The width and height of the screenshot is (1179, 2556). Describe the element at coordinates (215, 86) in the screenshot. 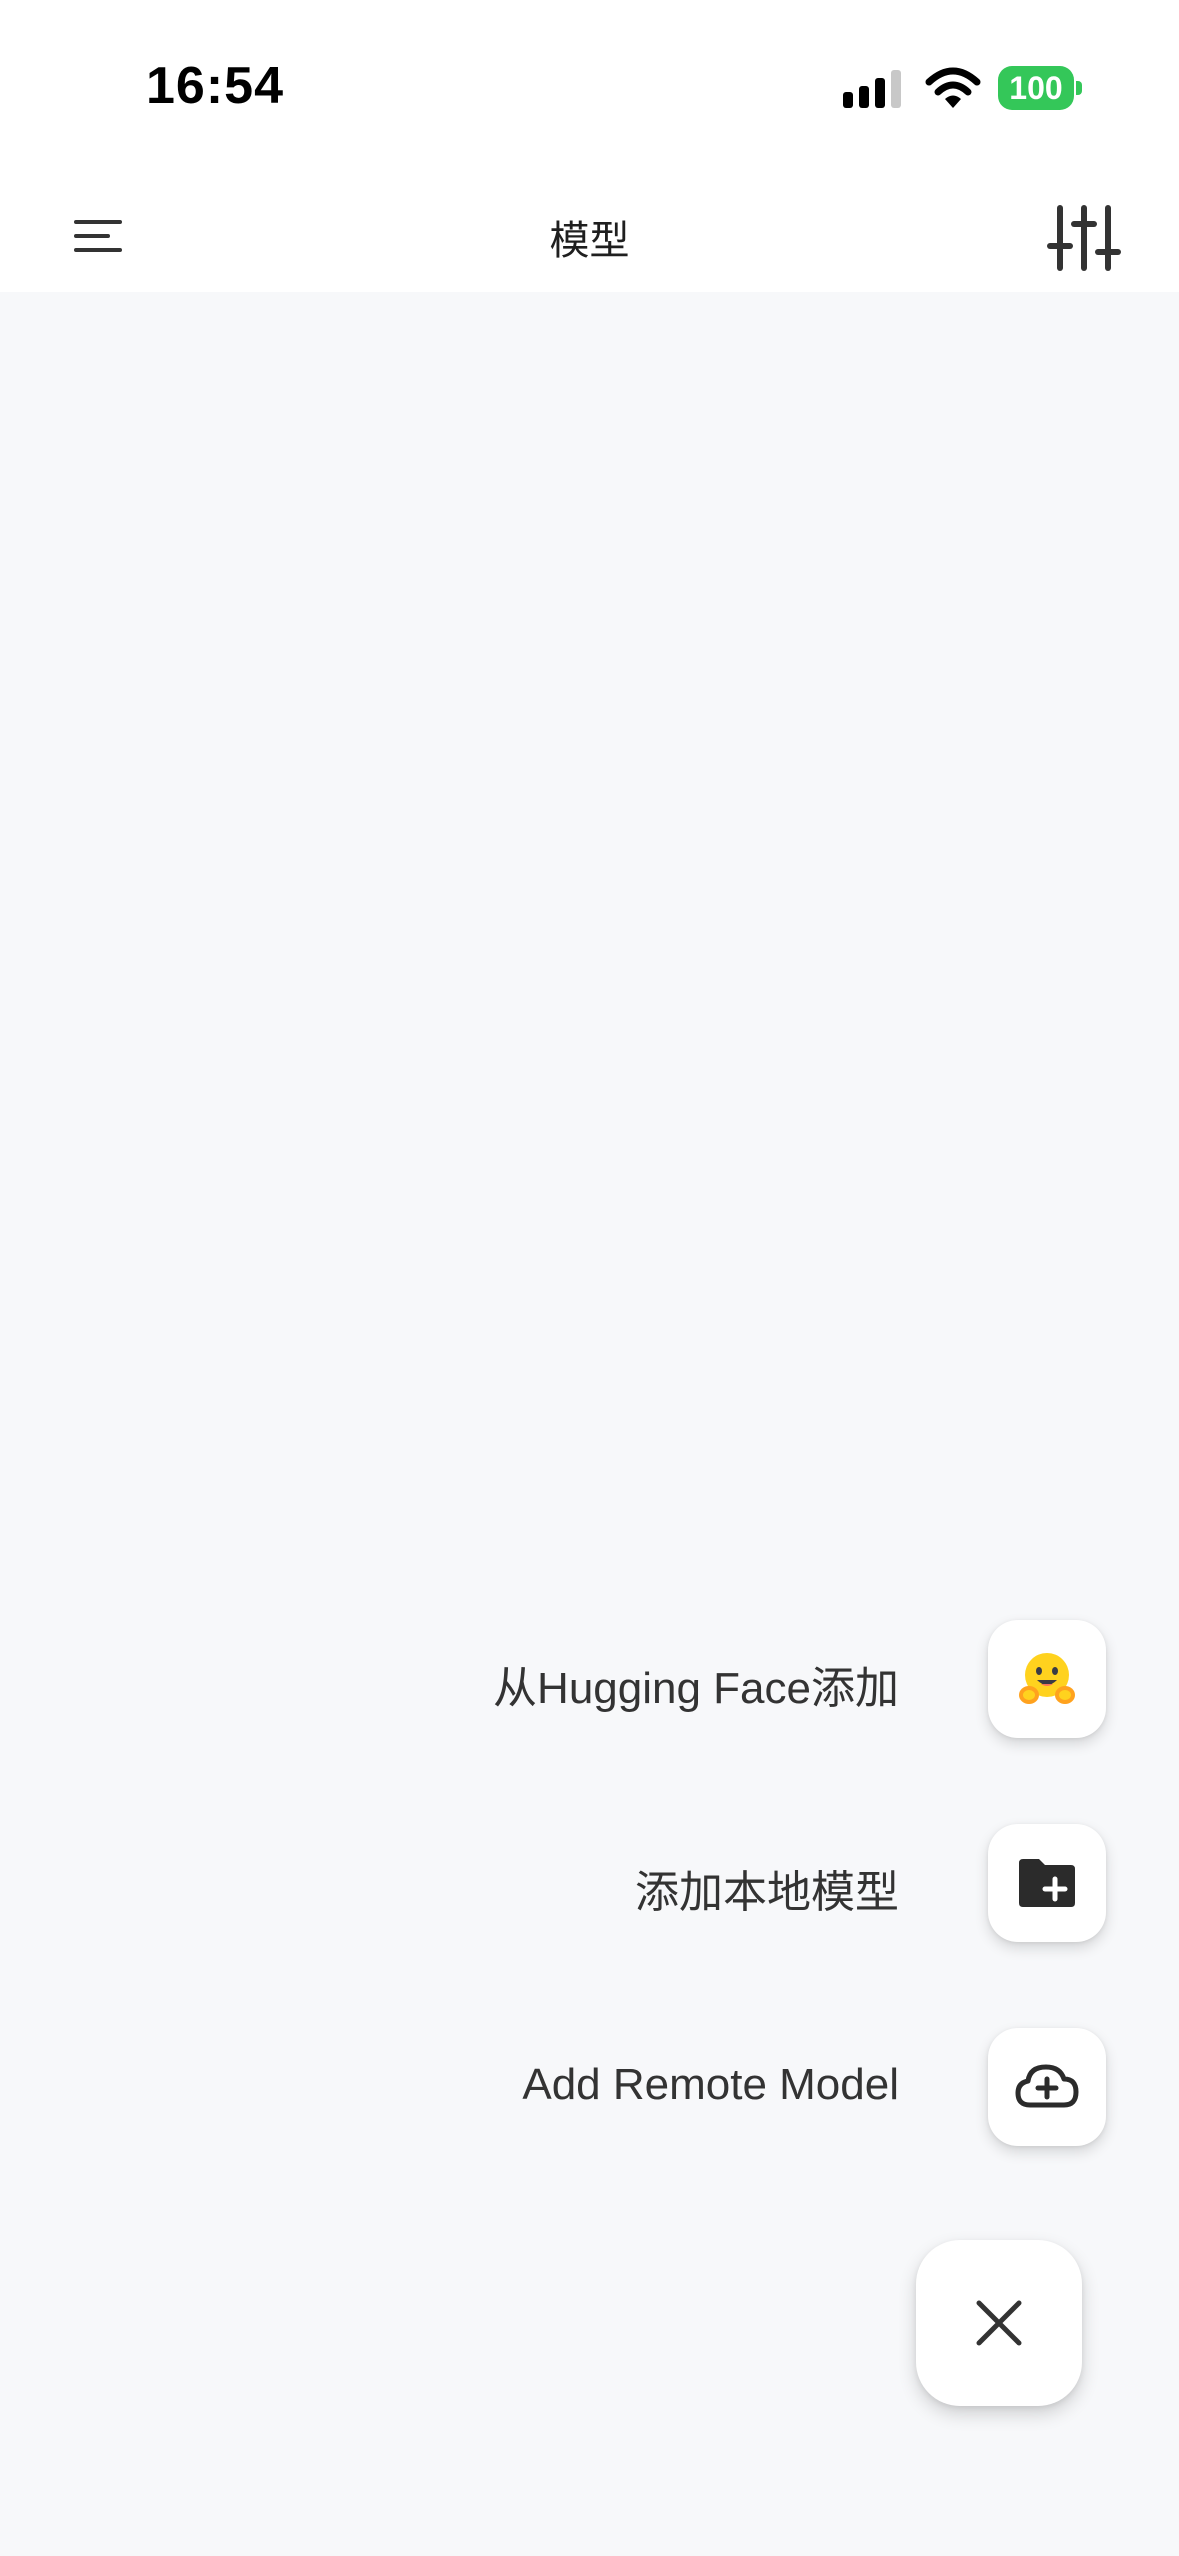

I see `status-time: 16:54` at that location.